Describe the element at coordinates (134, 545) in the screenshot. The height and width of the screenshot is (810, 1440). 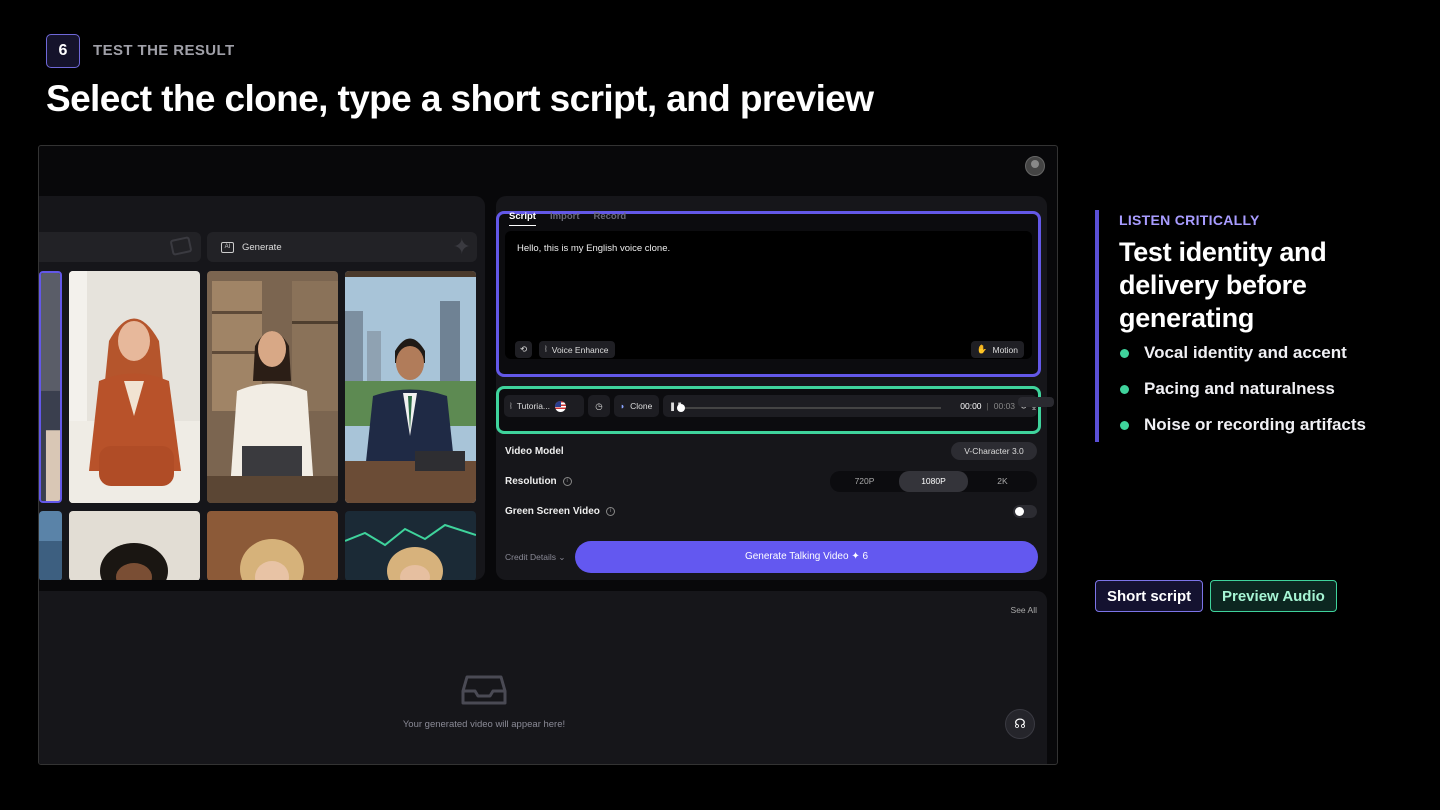
I see `avatar-card-curly-hair` at that location.